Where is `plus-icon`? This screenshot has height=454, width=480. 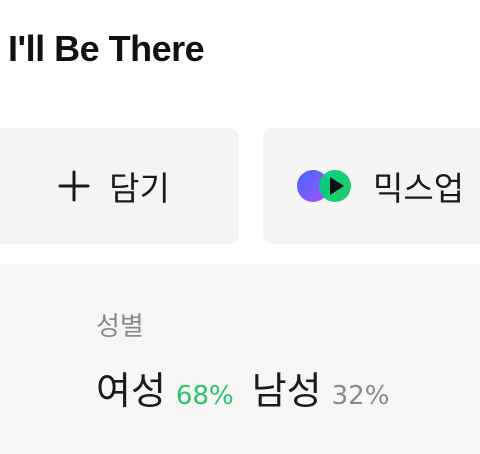
plus-icon is located at coordinates (74, 186).